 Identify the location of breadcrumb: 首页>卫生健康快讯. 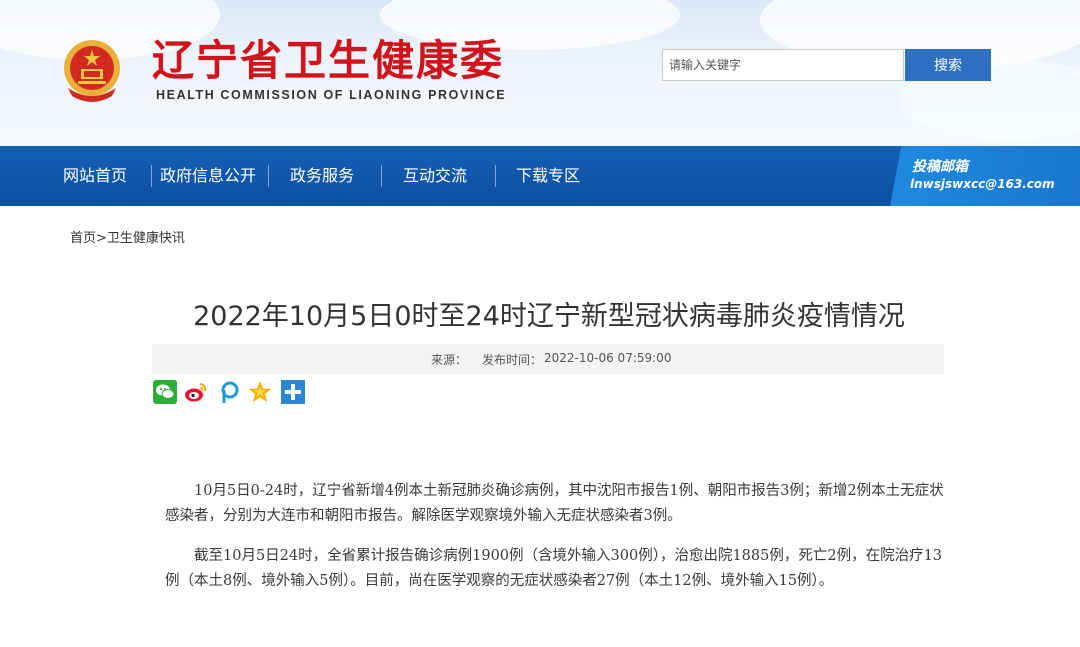
(127, 236).